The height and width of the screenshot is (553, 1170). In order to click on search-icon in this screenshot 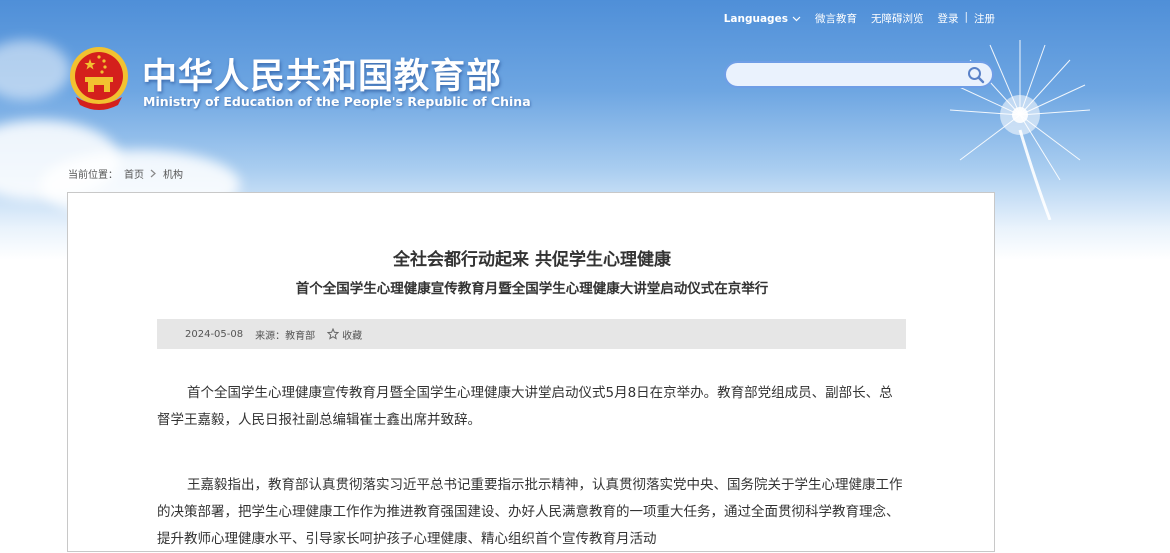, I will do `click(976, 75)`.